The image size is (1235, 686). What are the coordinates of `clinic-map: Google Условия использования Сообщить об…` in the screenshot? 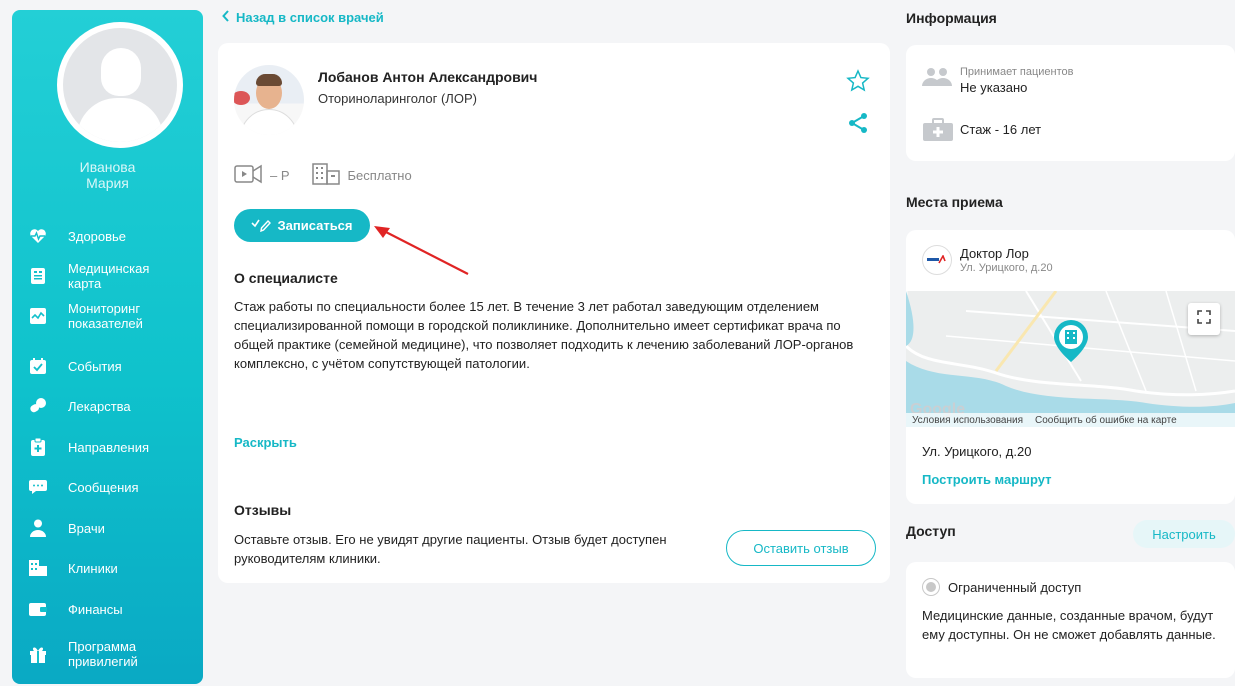 It's located at (1070, 359).